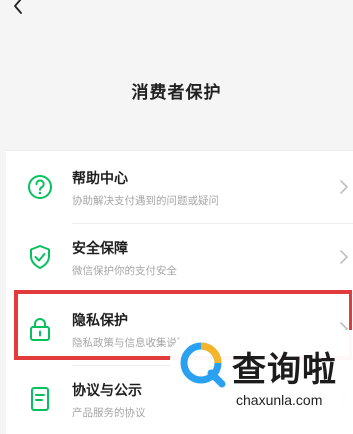 The height and width of the screenshot is (434, 353). I want to click on menu-item-subtitle: 产品服务的协议, so click(109, 413).